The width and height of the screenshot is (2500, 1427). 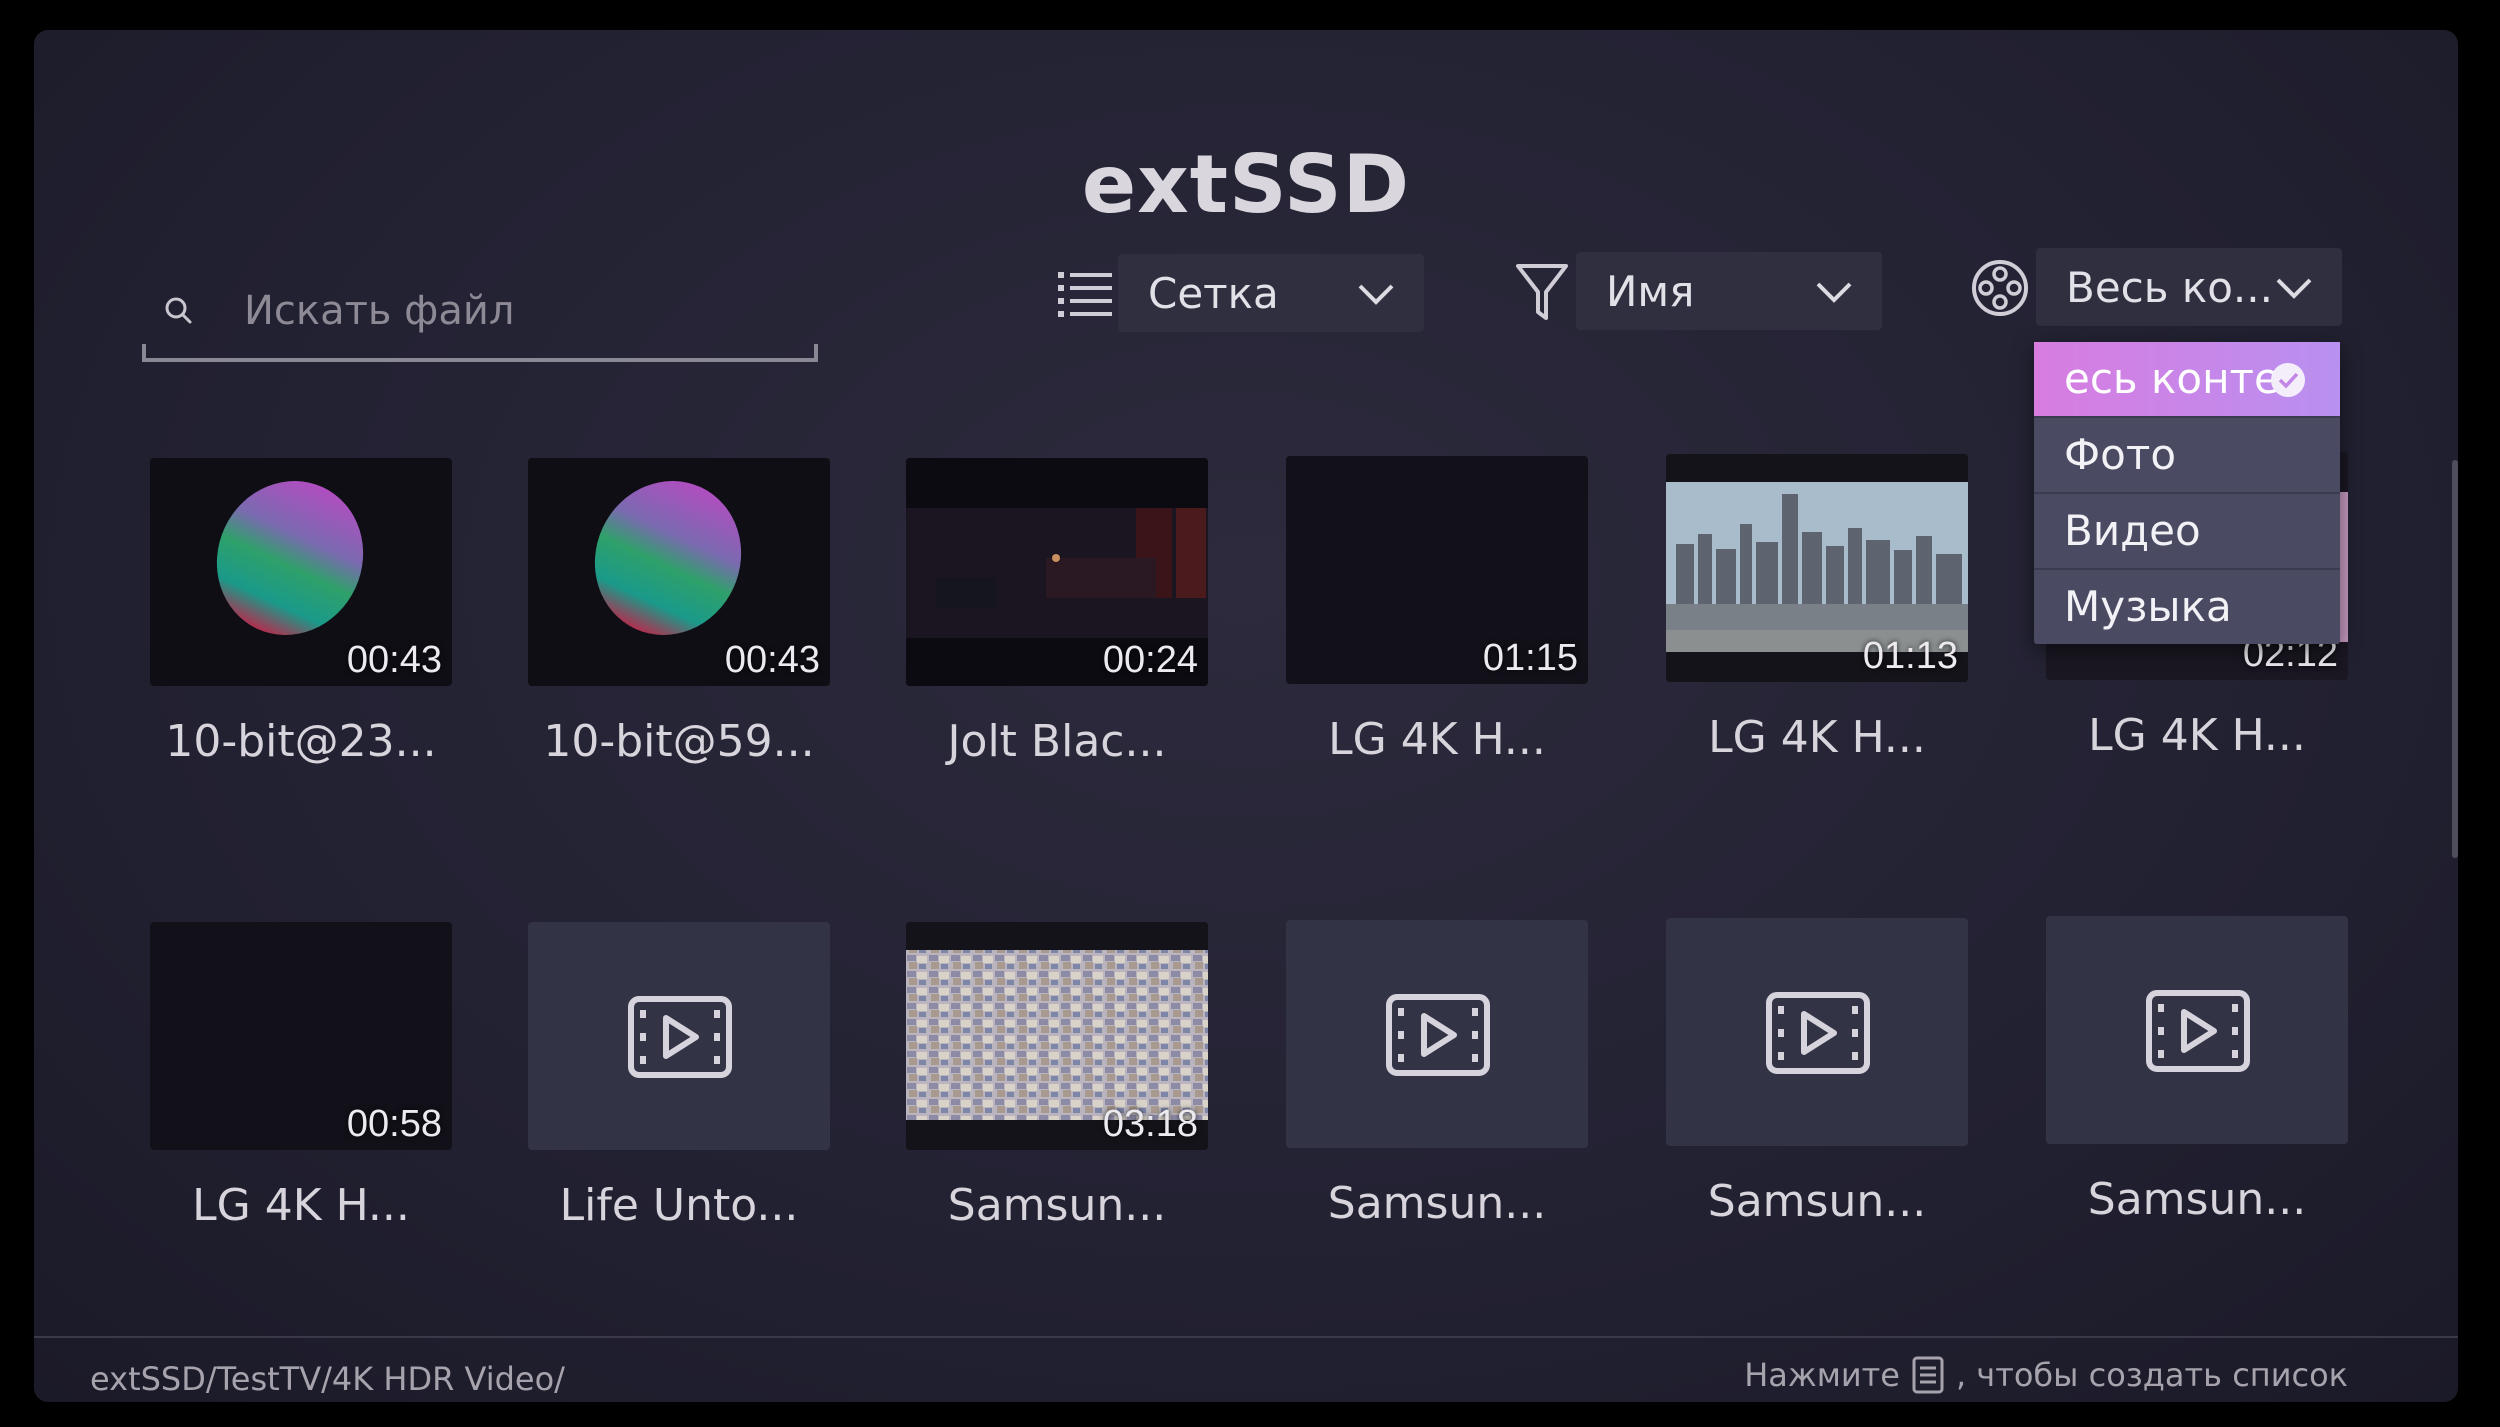 I want to click on menu-item-label: есь конте, so click(x=2172, y=378).